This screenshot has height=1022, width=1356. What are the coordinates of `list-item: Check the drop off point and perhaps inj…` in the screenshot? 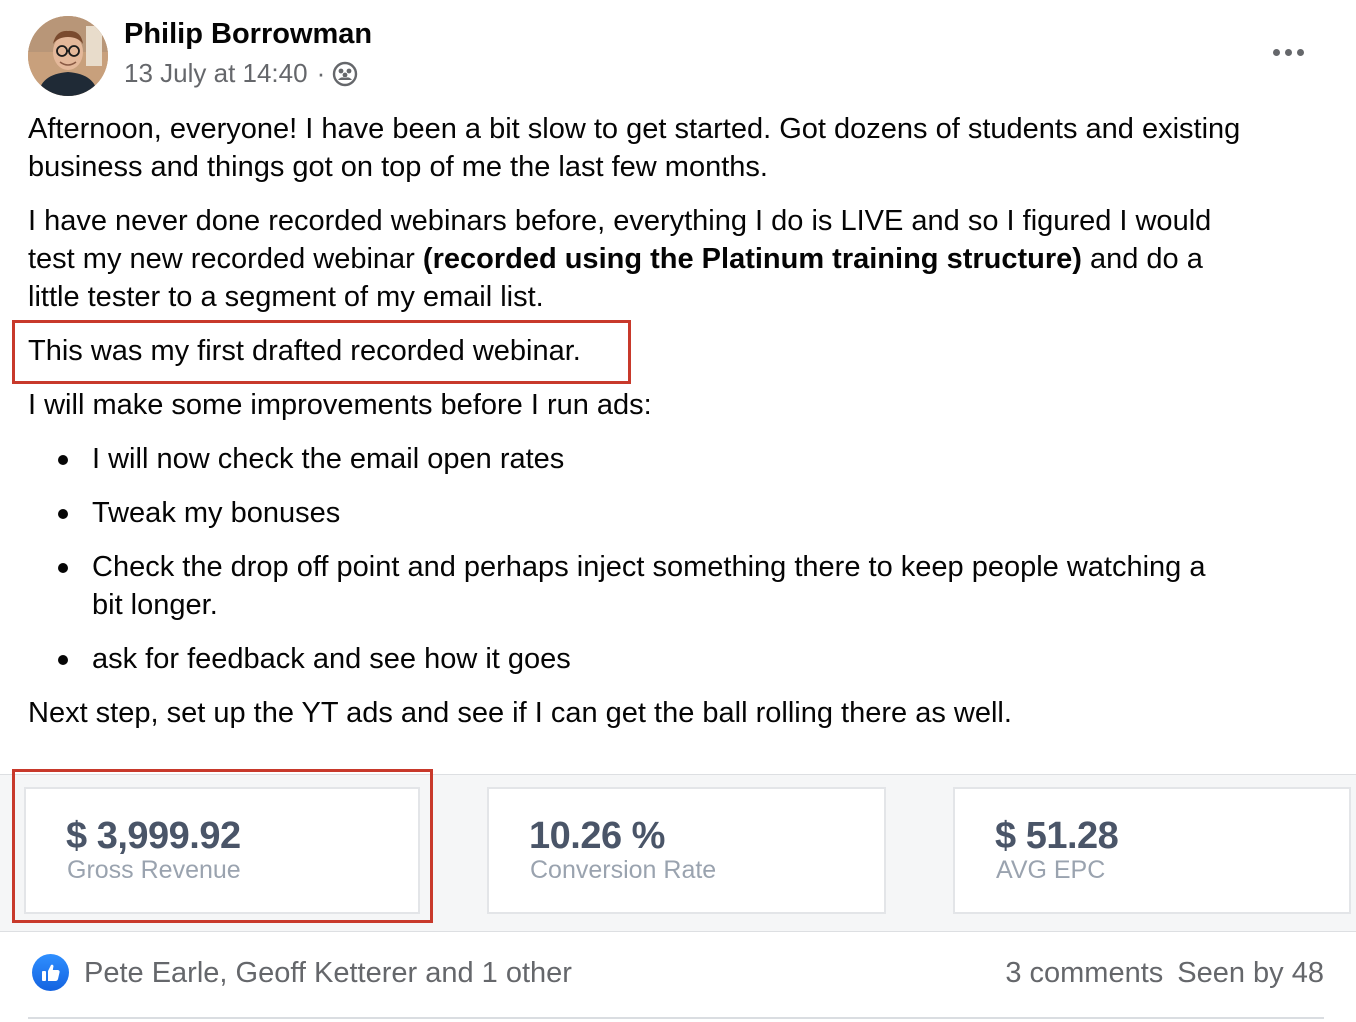 It's located at (683, 586).